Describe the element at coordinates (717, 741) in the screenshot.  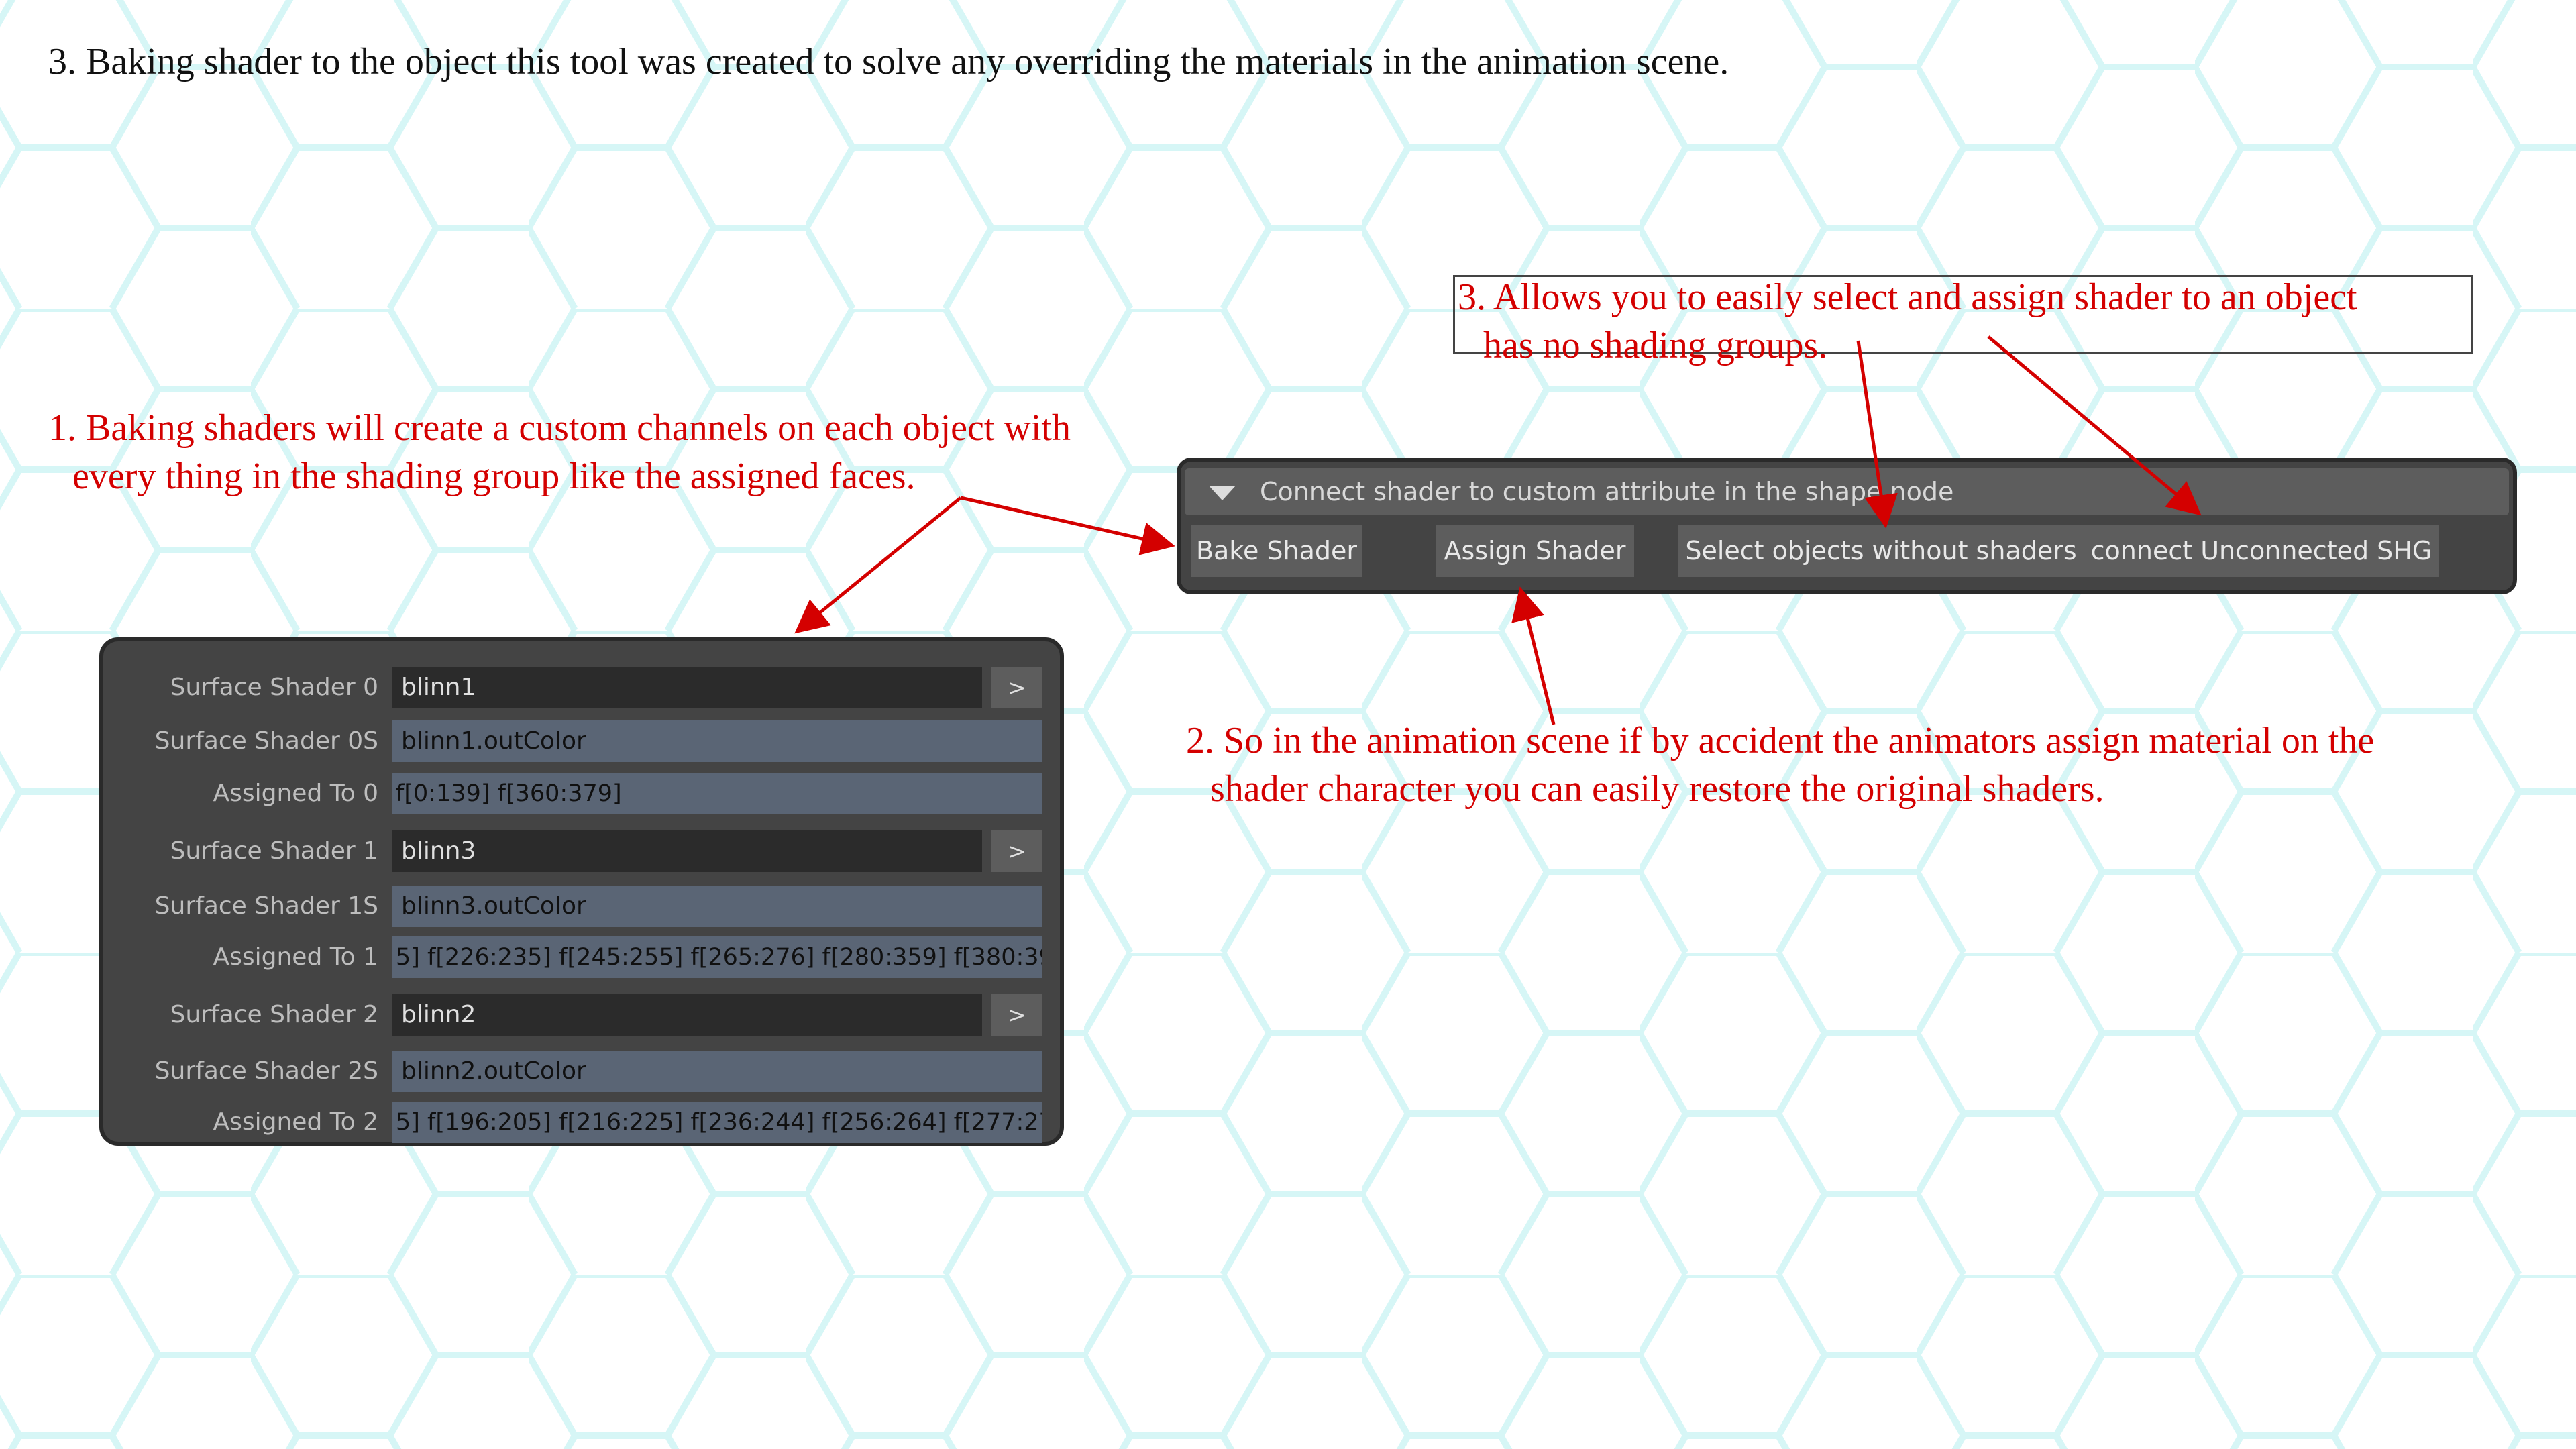
I see `connection-field: blinn1.outColor` at that location.